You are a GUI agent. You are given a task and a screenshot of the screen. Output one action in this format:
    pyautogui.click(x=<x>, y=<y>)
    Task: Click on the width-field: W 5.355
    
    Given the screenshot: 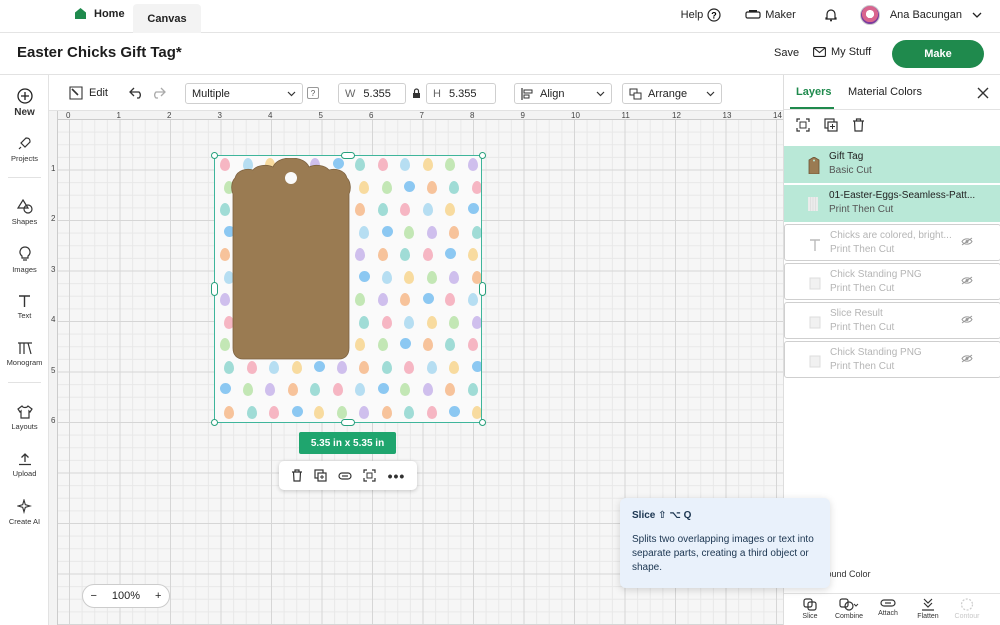 What is the action you would take?
    pyautogui.click(x=372, y=93)
    